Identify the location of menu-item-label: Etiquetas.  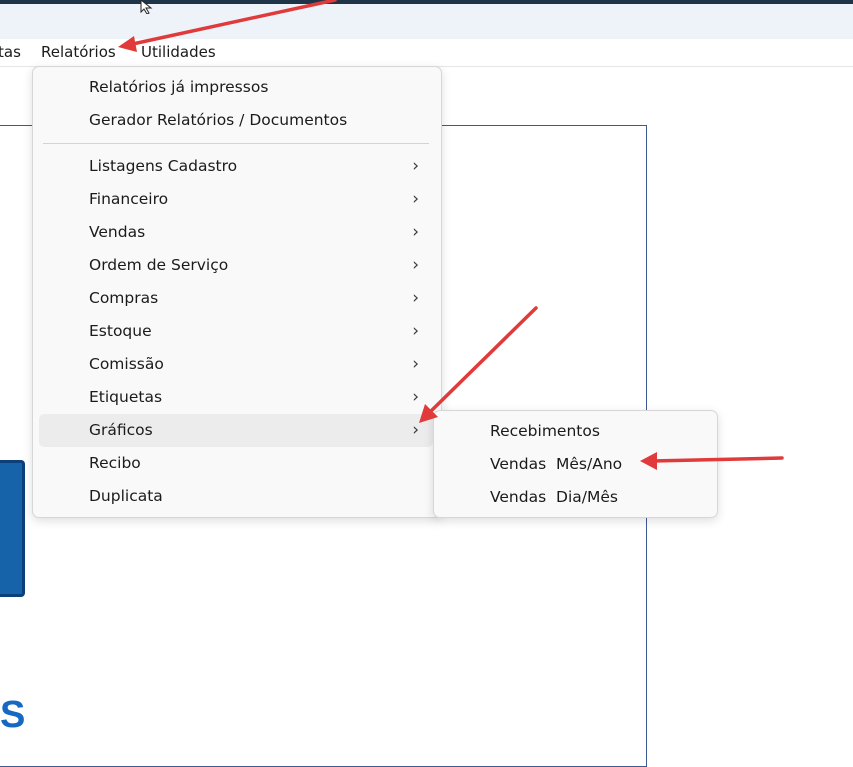
(126, 397).